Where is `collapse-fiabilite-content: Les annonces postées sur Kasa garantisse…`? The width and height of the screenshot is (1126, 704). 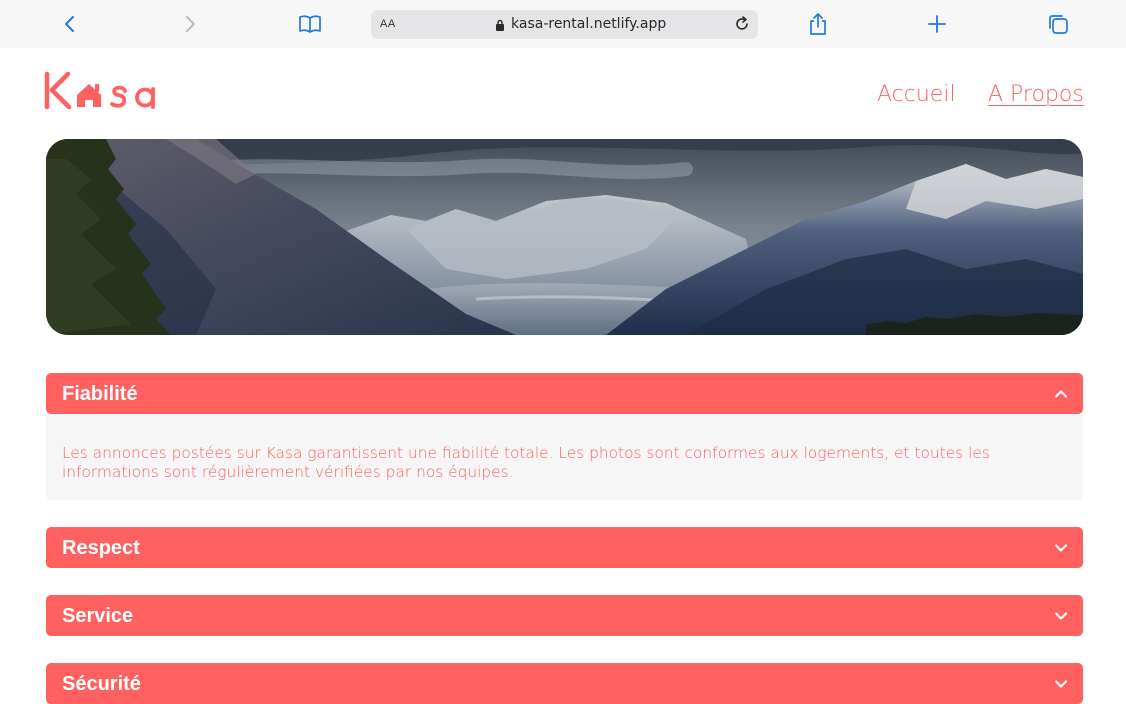
collapse-fiabilite-content: Les annonces postées sur Kasa garantisse… is located at coordinates (564, 457).